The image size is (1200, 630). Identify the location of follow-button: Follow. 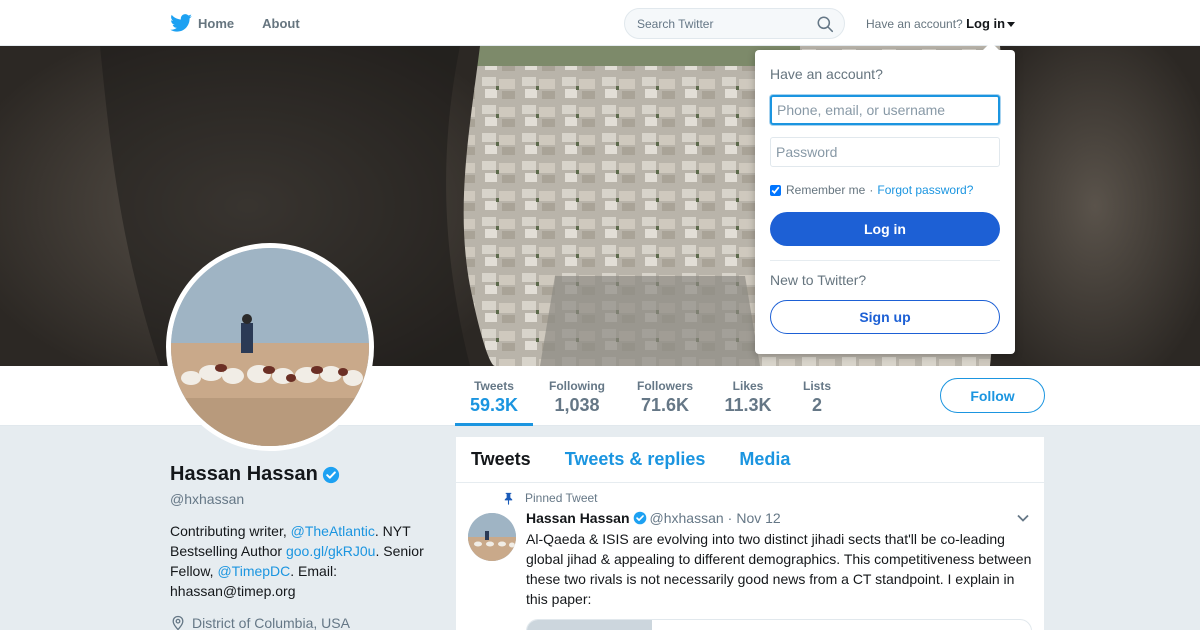
(992, 395).